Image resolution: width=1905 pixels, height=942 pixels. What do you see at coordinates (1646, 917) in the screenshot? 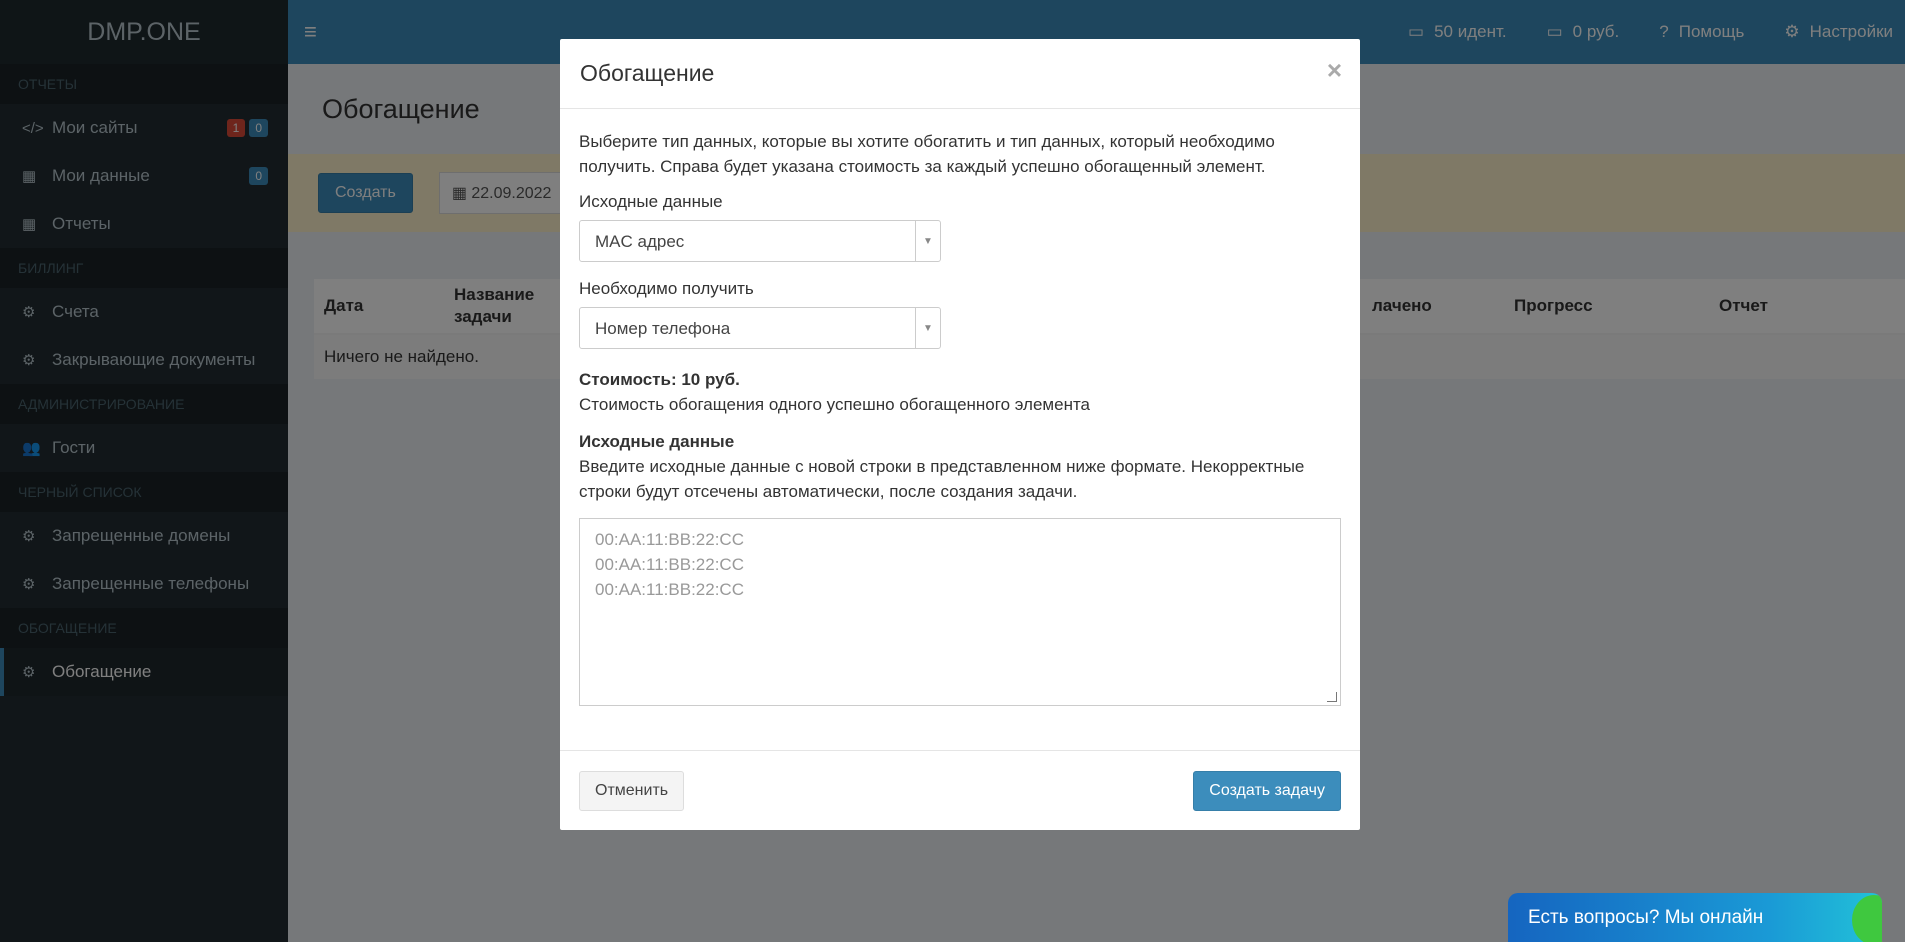
I see `chat-widget-label: Есть вопросы? Мы онлайн` at bounding box center [1646, 917].